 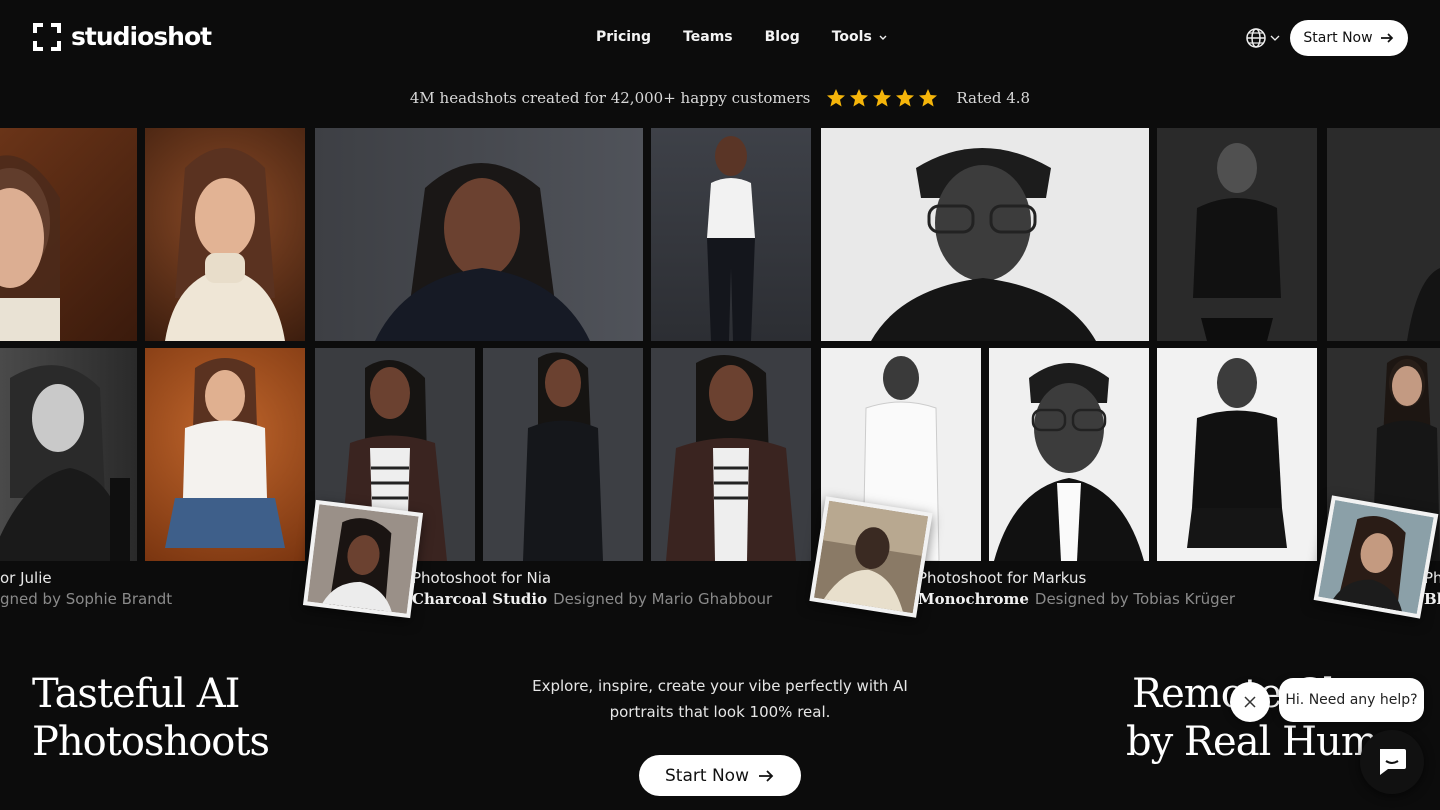 What do you see at coordinates (1351, 700) in the screenshot?
I see `chat-greeting-bubble: Hi. Need any help?` at bounding box center [1351, 700].